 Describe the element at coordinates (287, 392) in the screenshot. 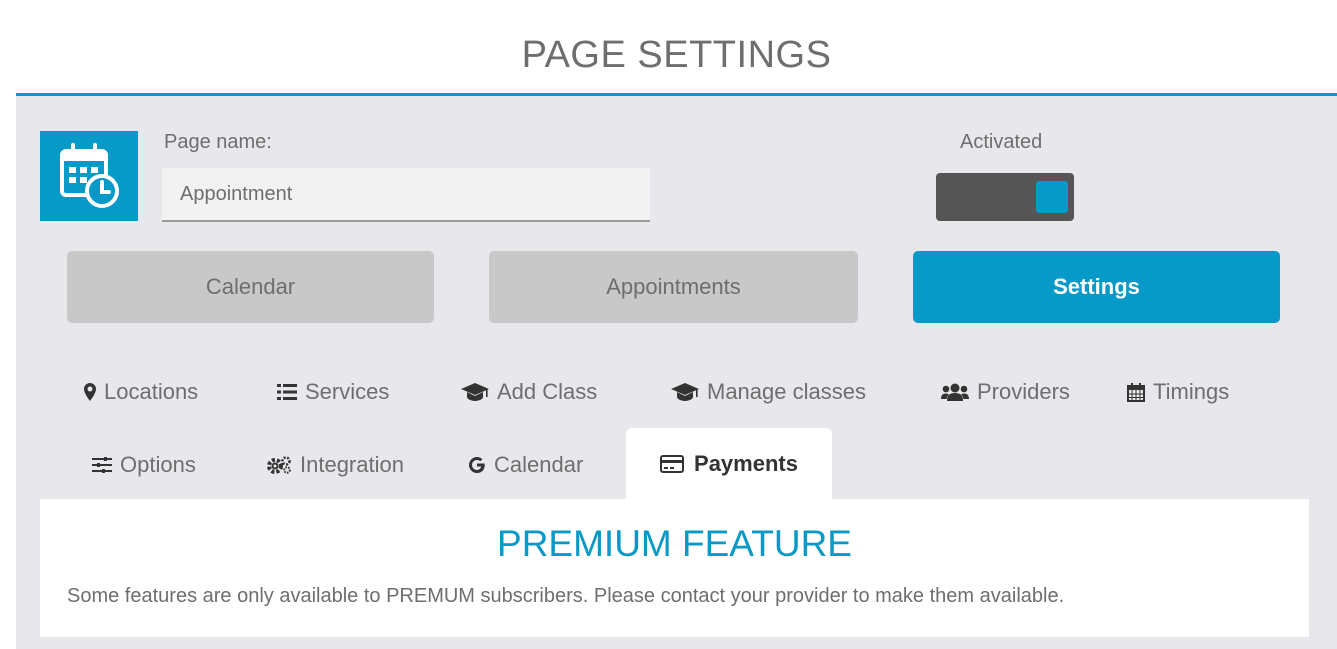

I see `list-icon` at that location.